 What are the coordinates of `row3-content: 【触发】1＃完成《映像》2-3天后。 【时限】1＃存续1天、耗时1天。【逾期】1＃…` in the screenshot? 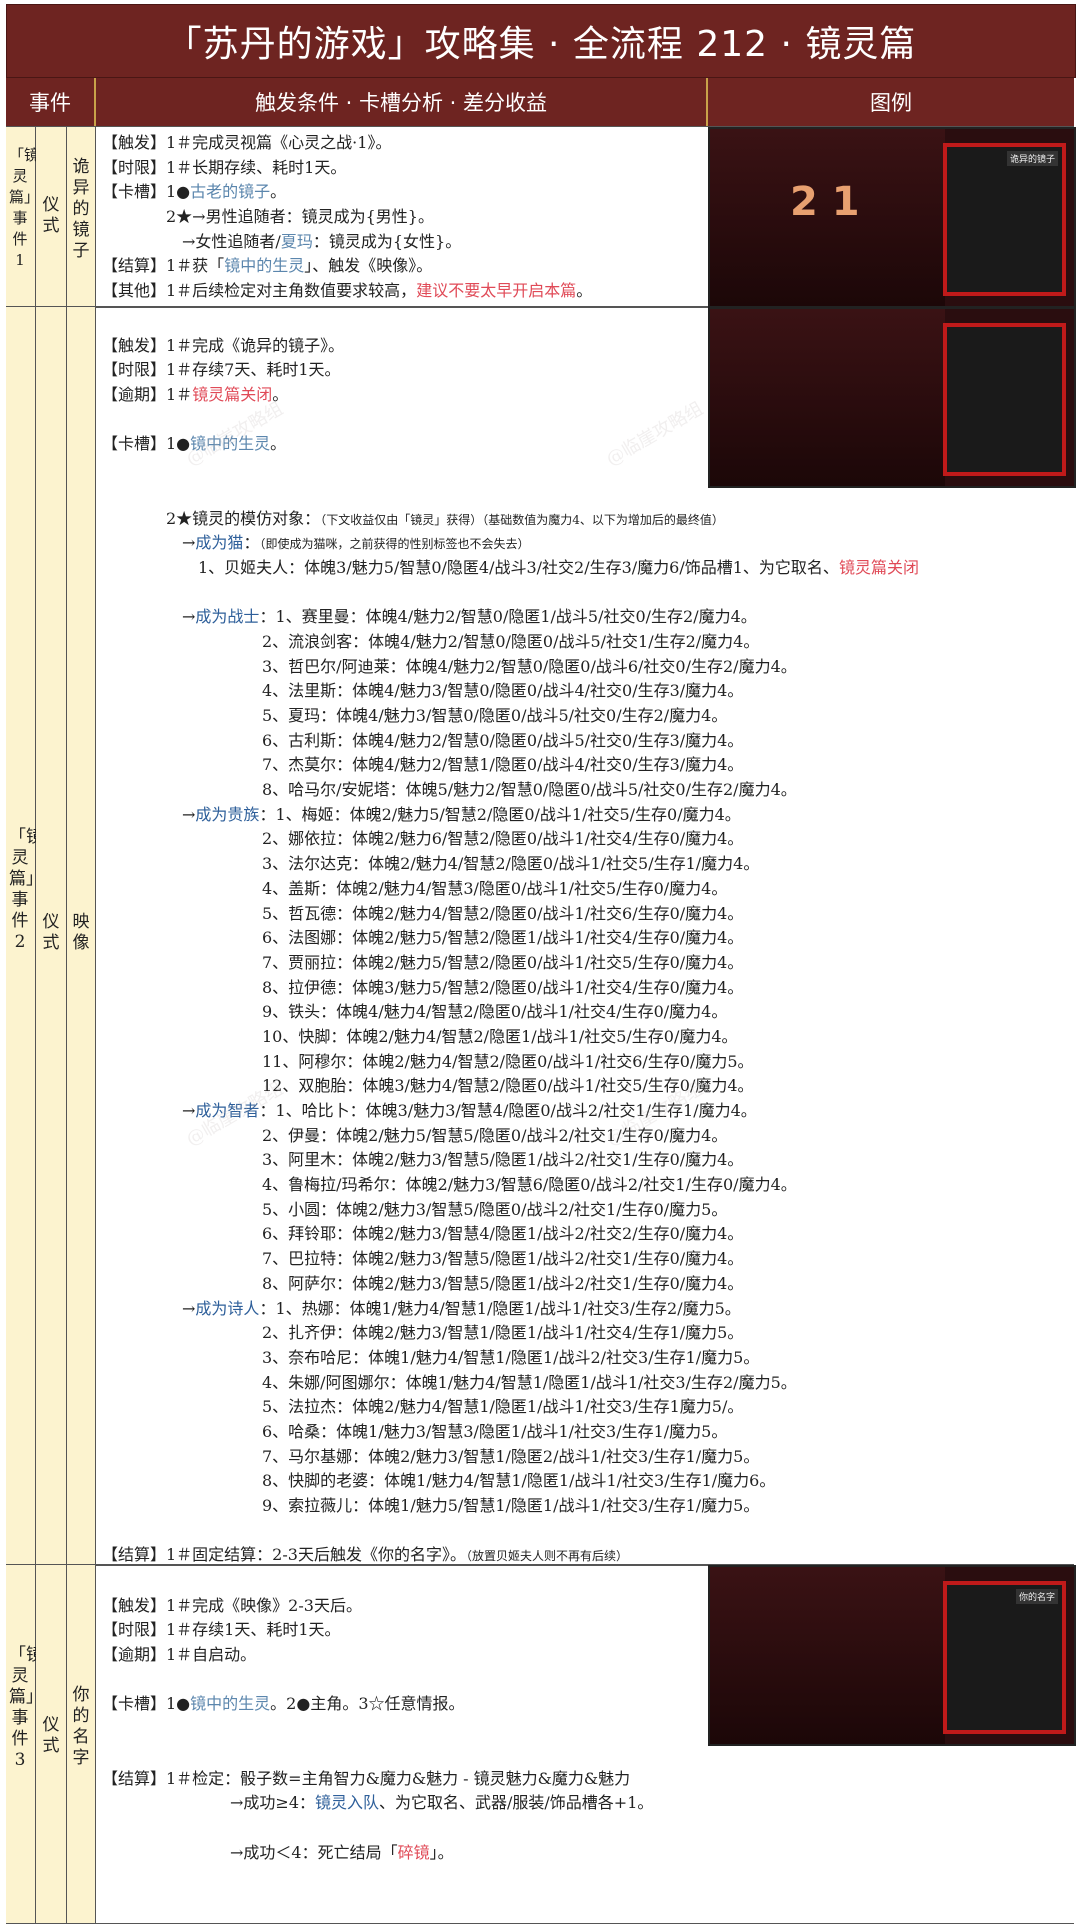 It's located at (377, 1717).